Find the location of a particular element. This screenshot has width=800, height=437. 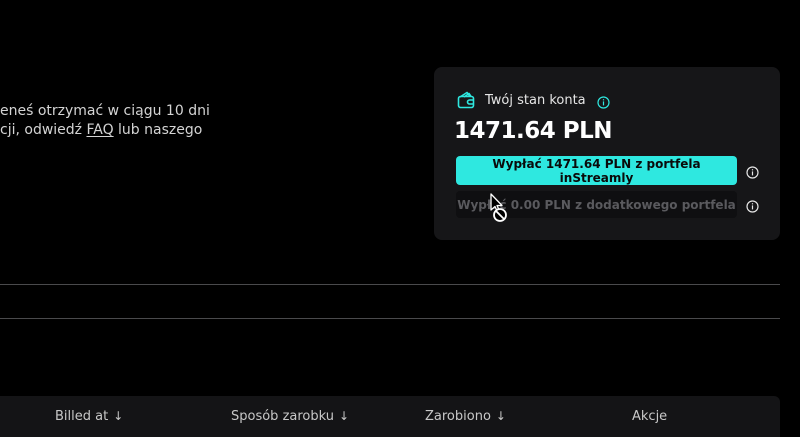

withdraw-extra-button: Wypłać 0.00 PLN z dodatkowego portfela is located at coordinates (596, 204).